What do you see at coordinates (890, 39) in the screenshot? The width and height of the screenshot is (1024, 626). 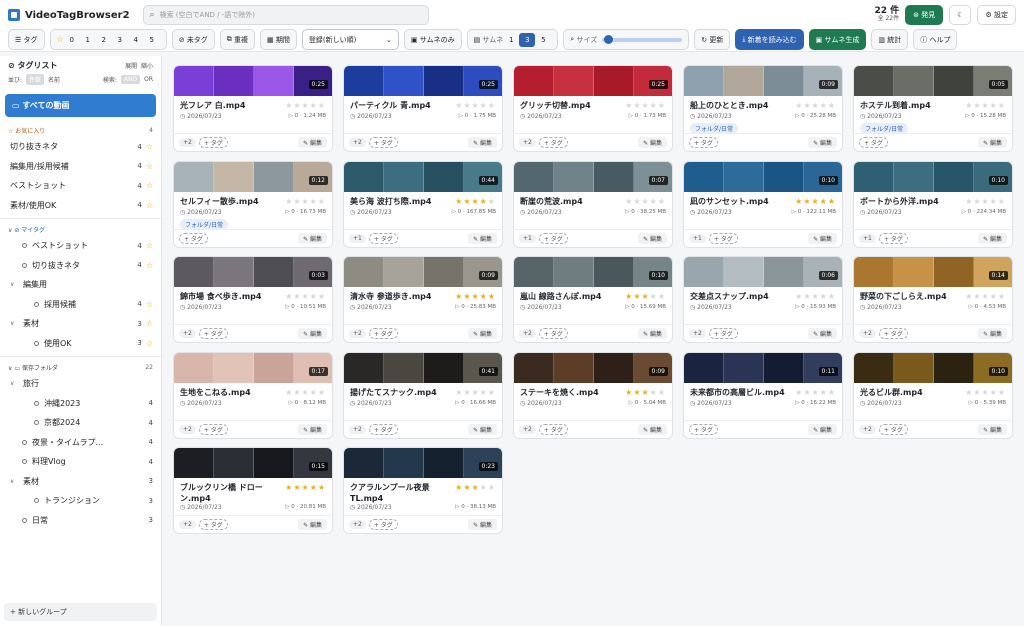 I see `stats-button: ▥ 統計` at bounding box center [890, 39].